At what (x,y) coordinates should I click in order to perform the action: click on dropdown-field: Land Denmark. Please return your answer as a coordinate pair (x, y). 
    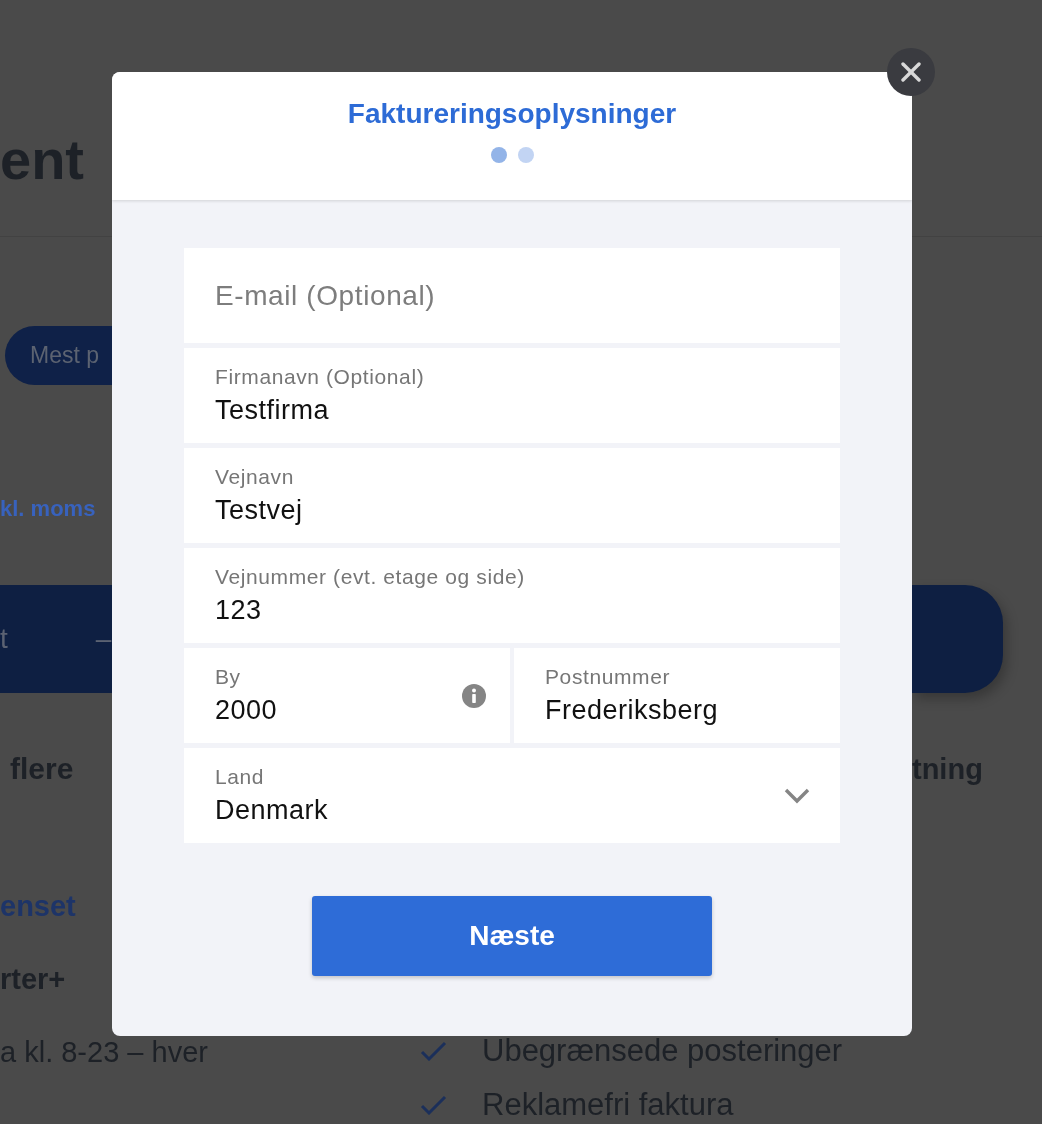
    Looking at the image, I should click on (512, 795).